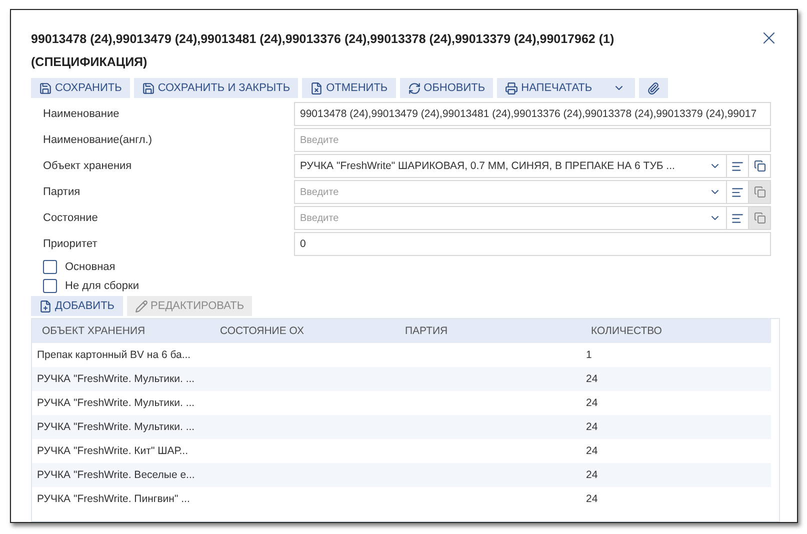 The width and height of the screenshot is (807, 534). Describe the element at coordinates (102, 286) in the screenshot. I see `checkbox-label: Не для сборки` at that location.